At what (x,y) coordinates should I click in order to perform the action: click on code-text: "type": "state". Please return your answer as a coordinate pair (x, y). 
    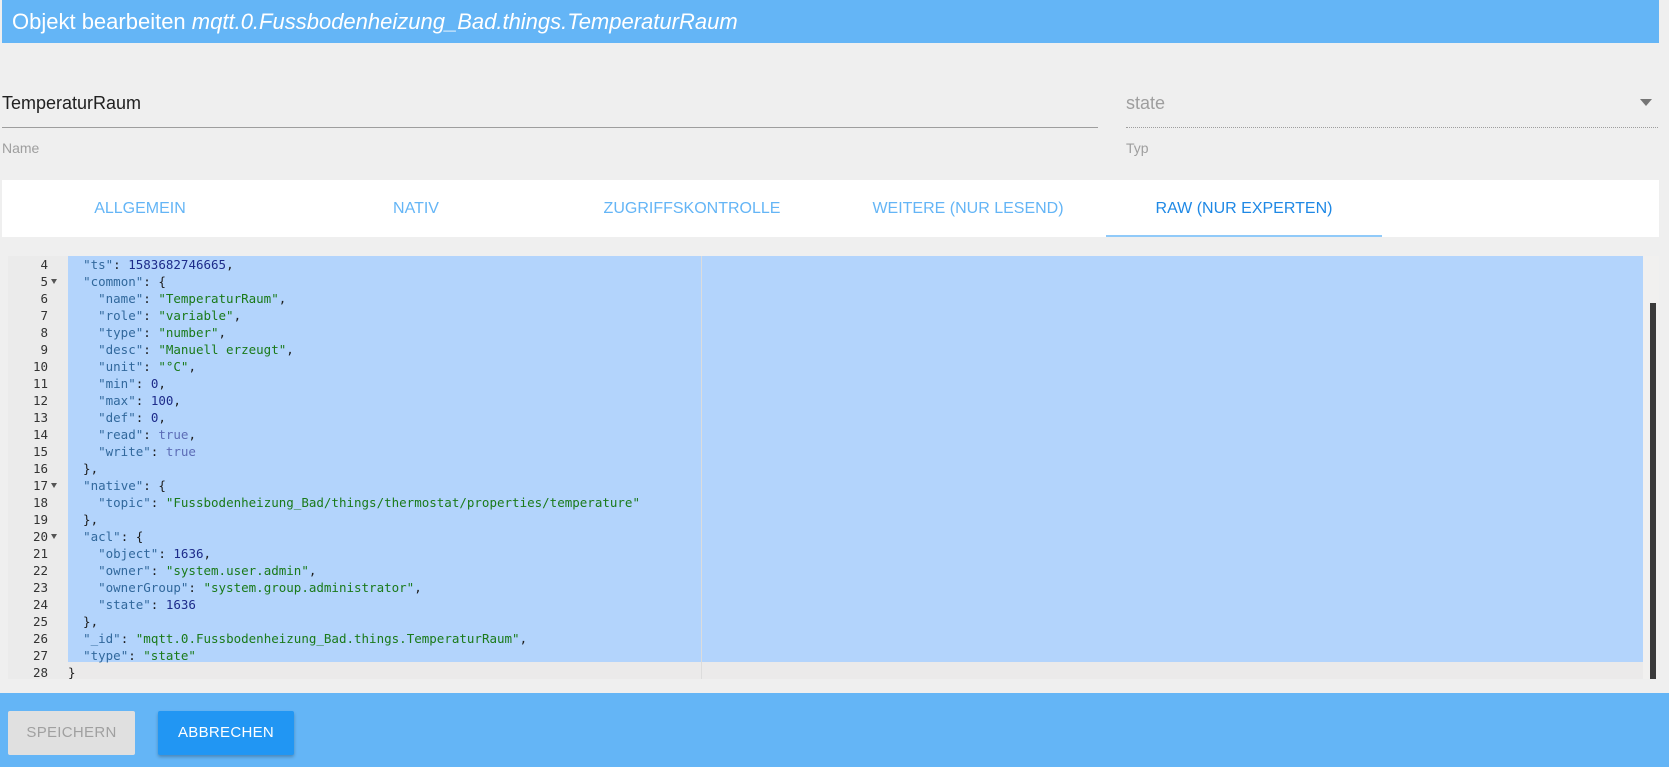
    Looking at the image, I should click on (139, 655).